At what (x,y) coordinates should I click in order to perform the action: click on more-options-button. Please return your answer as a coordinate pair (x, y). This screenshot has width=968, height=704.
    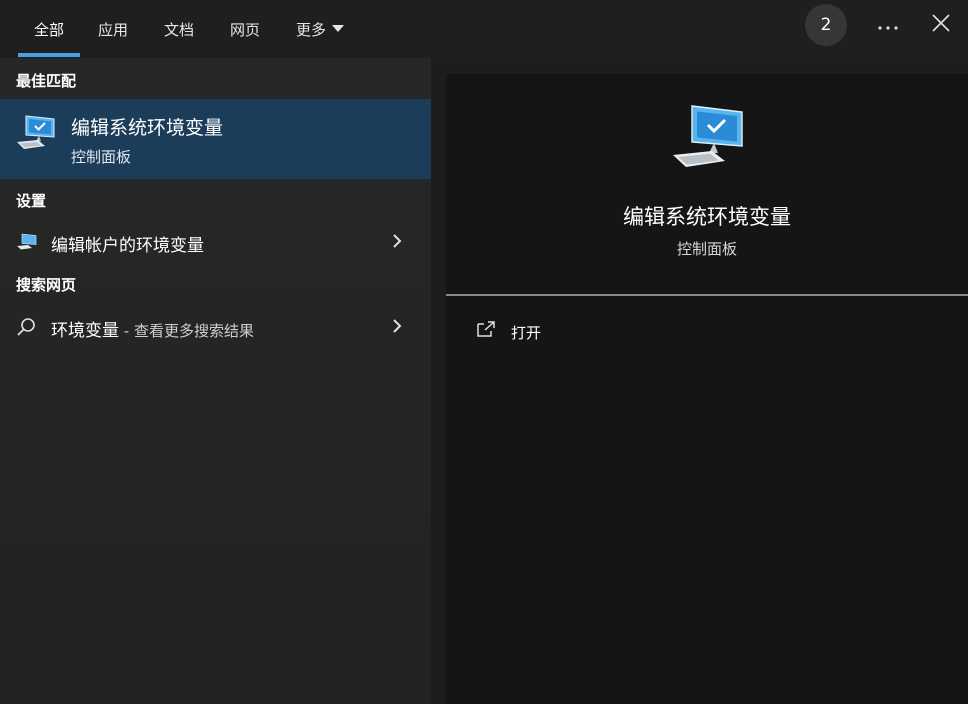
    Looking at the image, I should click on (888, 25).